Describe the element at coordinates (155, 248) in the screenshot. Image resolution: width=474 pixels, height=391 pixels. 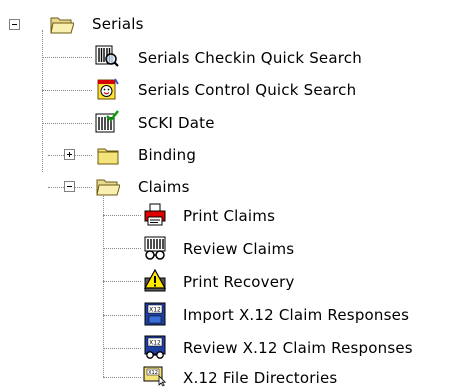
I see `barcode-glasses-icon` at that location.